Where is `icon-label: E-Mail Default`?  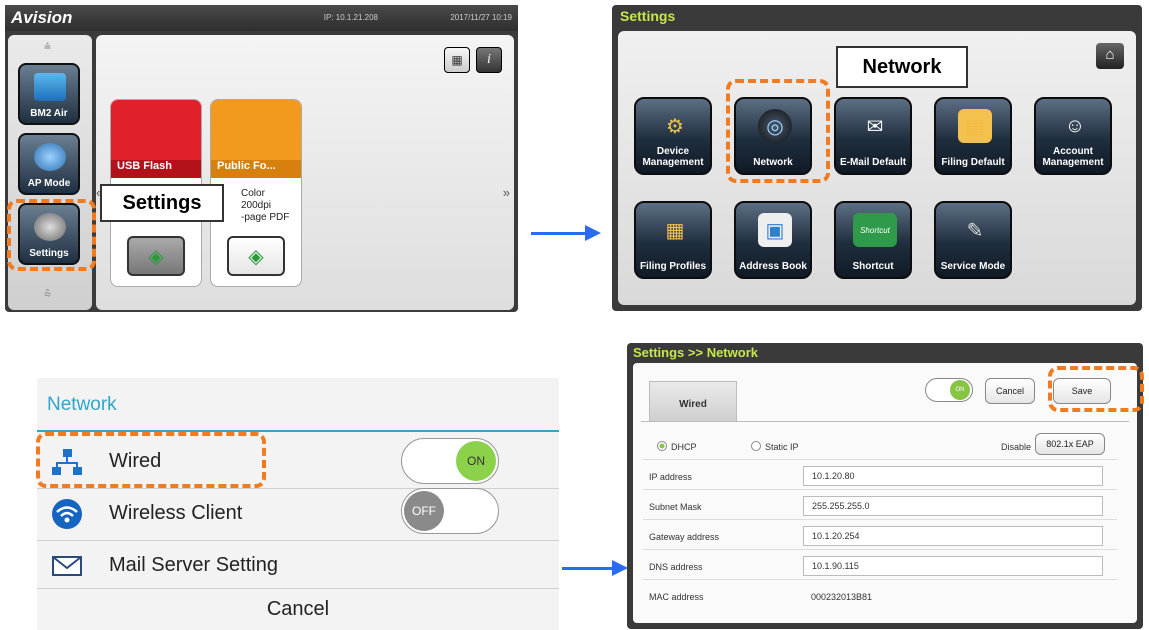
icon-label: E-Mail Default is located at coordinates (873, 162).